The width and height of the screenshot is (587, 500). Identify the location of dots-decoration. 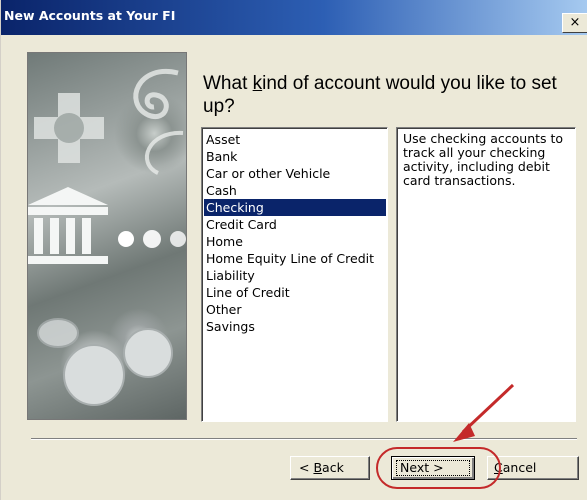
(152, 239).